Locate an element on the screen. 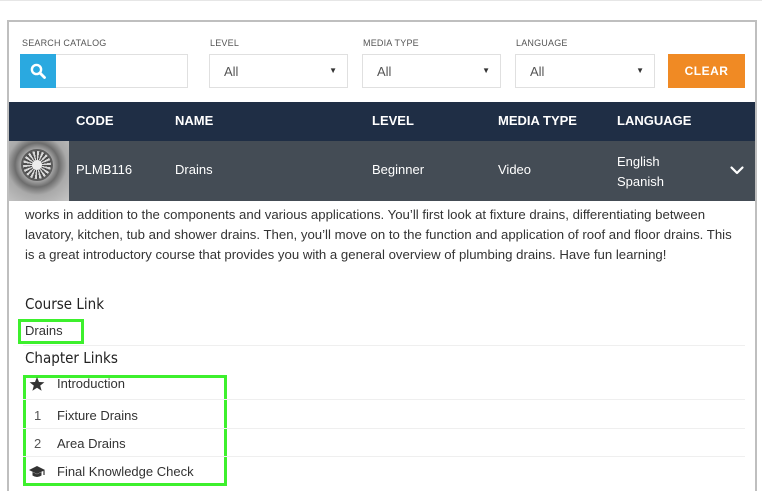 The image size is (762, 491). row-media-type: Video is located at coordinates (515, 169).